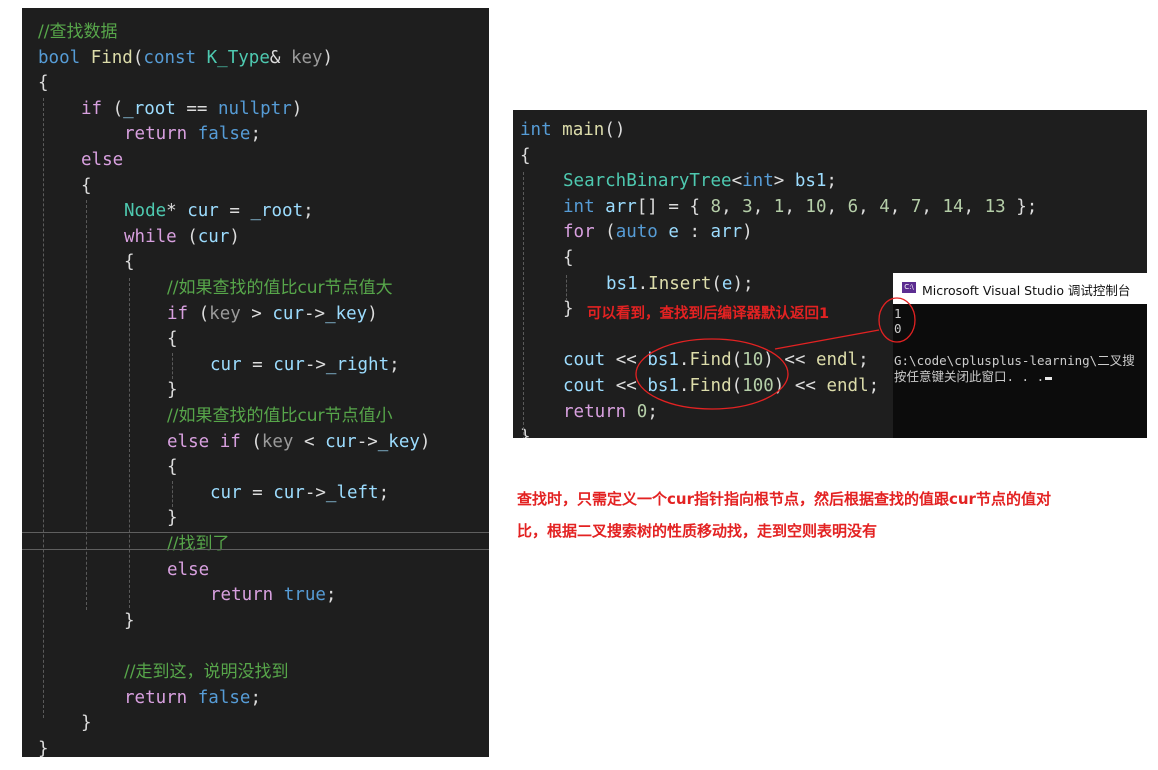 This screenshot has height=770, width=1158. I want to click on description-line-2: 比，根据二叉搜索树的性质移动找，走到空则表明没有, so click(697, 531).